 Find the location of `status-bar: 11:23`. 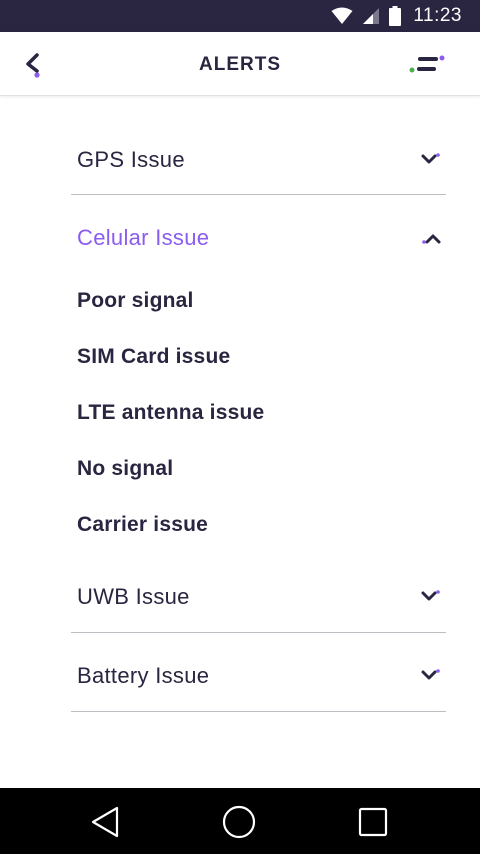

status-bar: 11:23 is located at coordinates (240, 16).